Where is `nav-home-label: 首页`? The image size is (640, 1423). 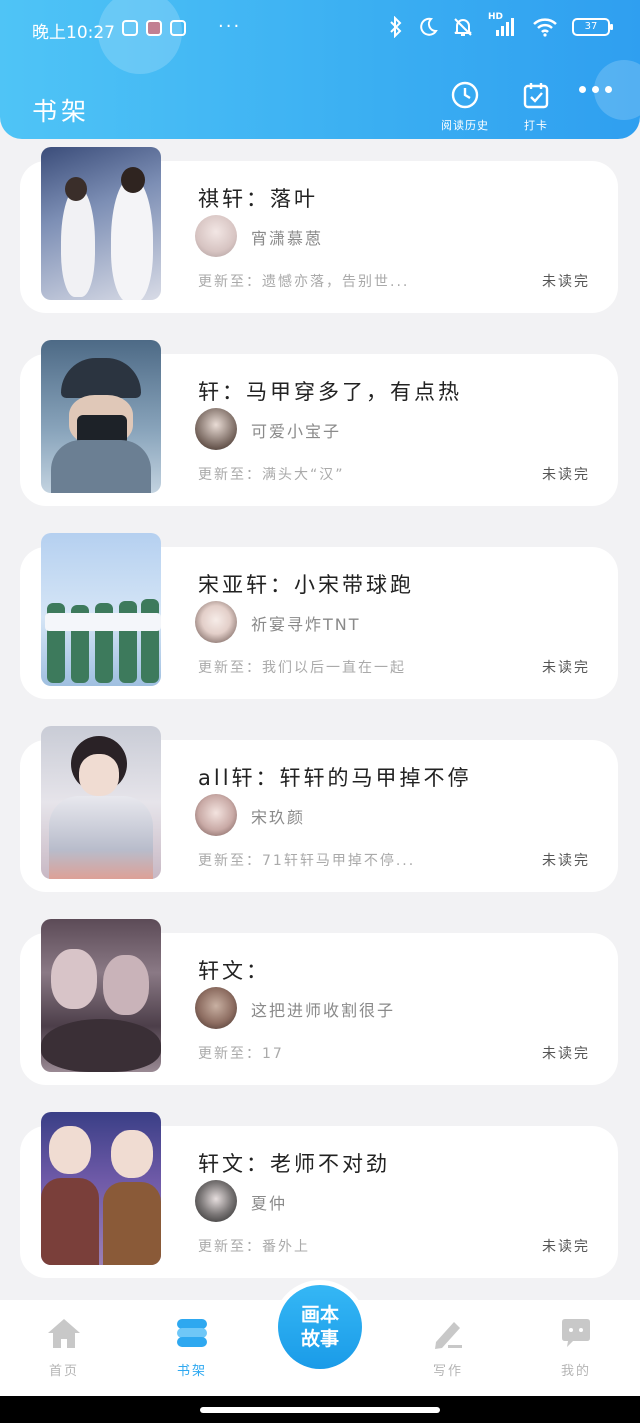
nav-home-label: 首页 is located at coordinates (63, 1371).